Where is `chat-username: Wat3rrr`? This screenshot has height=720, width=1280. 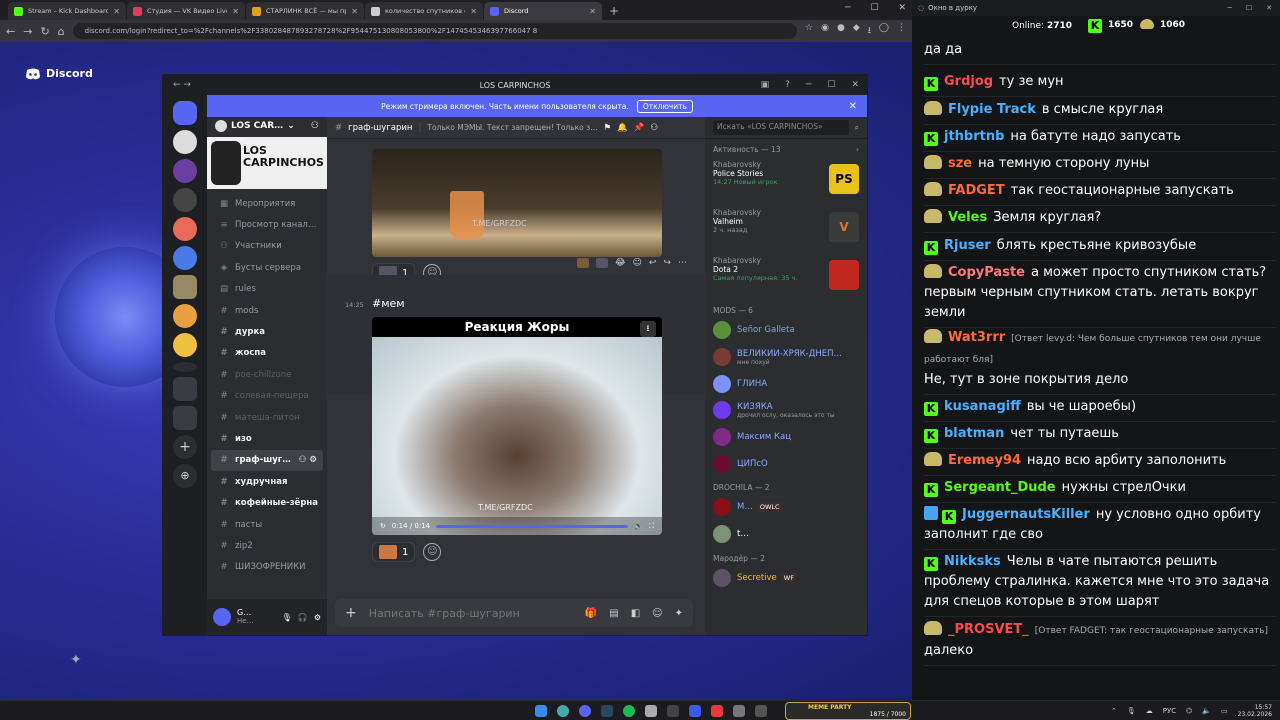 chat-username: Wat3rrr is located at coordinates (976, 337).